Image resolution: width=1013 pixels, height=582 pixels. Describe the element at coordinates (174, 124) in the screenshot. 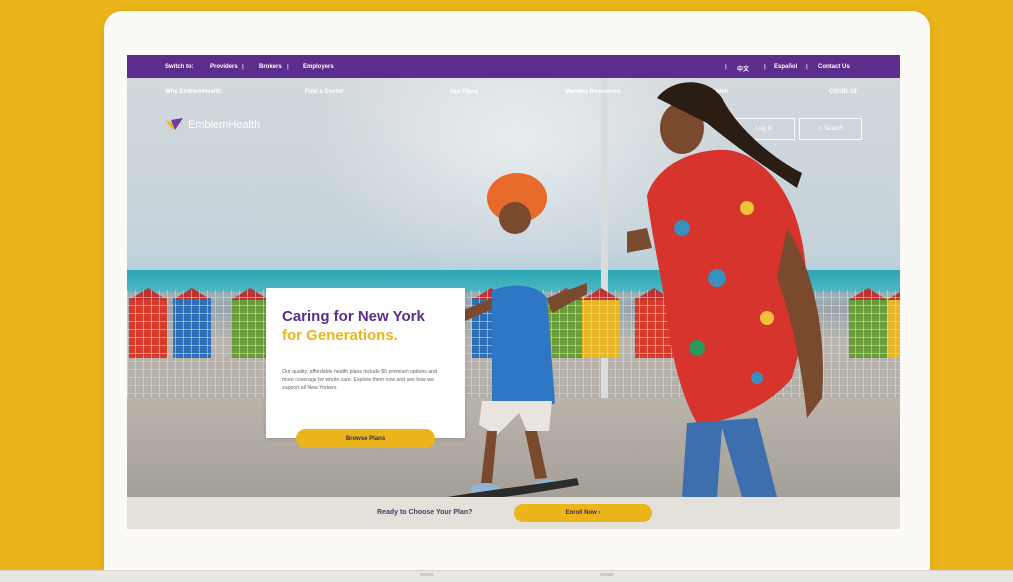

I see `emblemhealth-logo-icon` at that location.